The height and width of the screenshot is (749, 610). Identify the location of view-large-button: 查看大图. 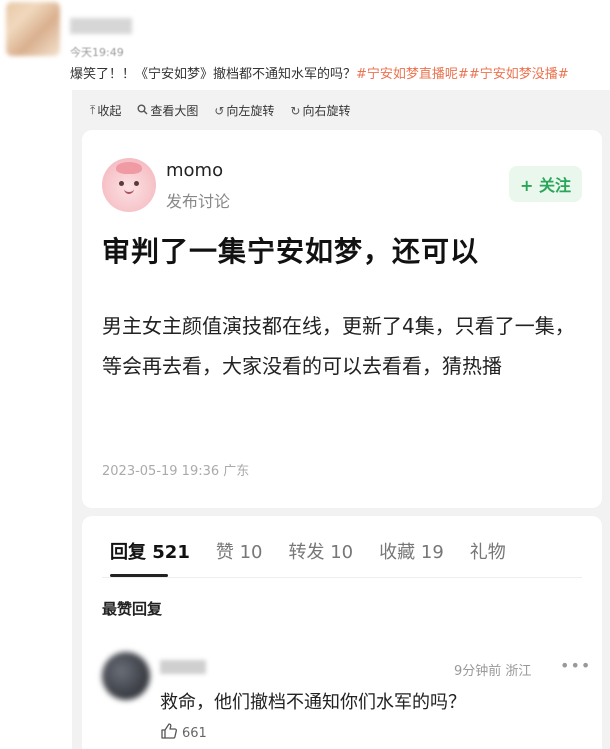
(167, 110).